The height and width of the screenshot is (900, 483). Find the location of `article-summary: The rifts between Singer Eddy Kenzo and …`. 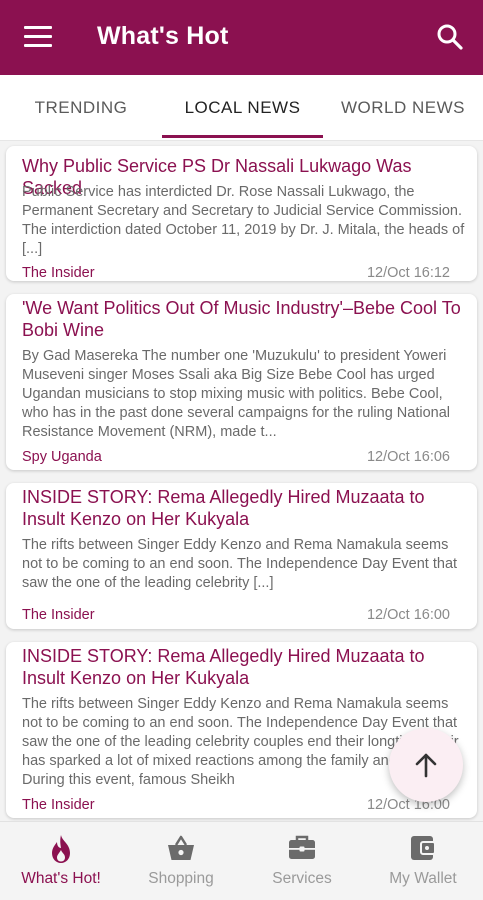

article-summary: The rifts between Singer Eddy Kenzo and … is located at coordinates (240, 564).